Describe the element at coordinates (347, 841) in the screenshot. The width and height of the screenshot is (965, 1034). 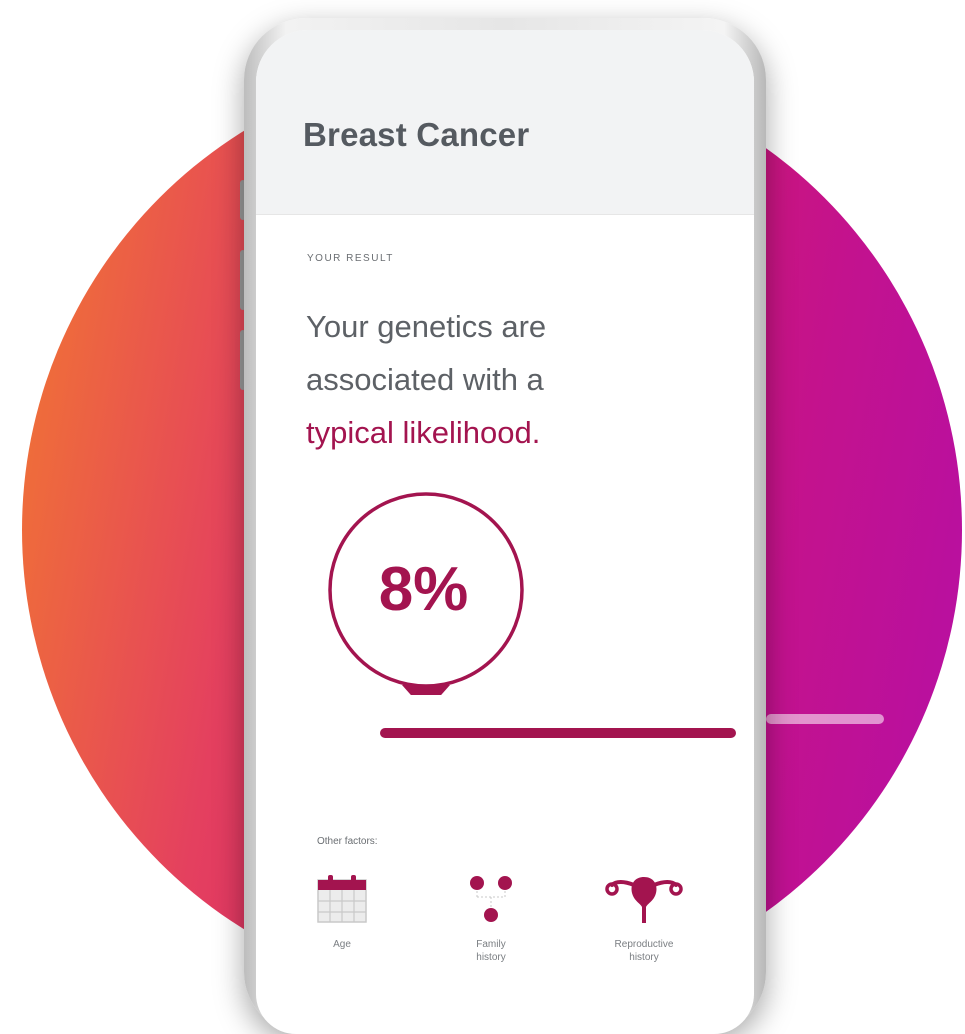
I see `other-factors-label: Other factors:` at that location.